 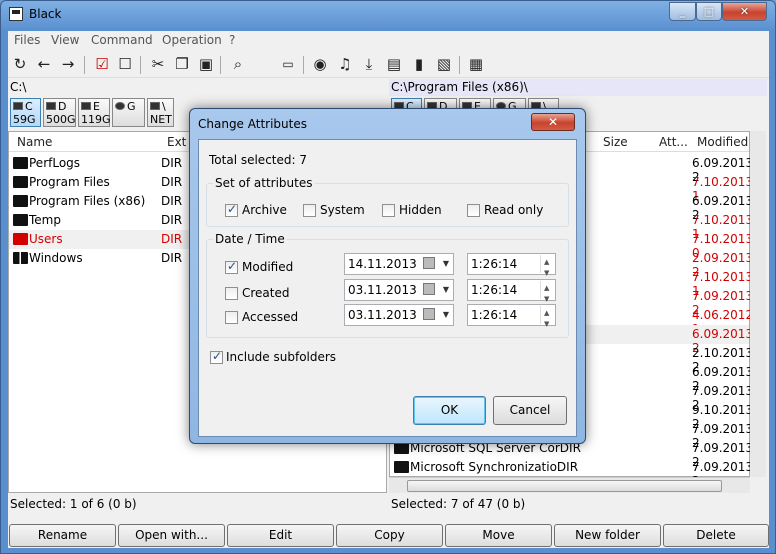 I want to click on created-label: Created, so click(x=266, y=293).